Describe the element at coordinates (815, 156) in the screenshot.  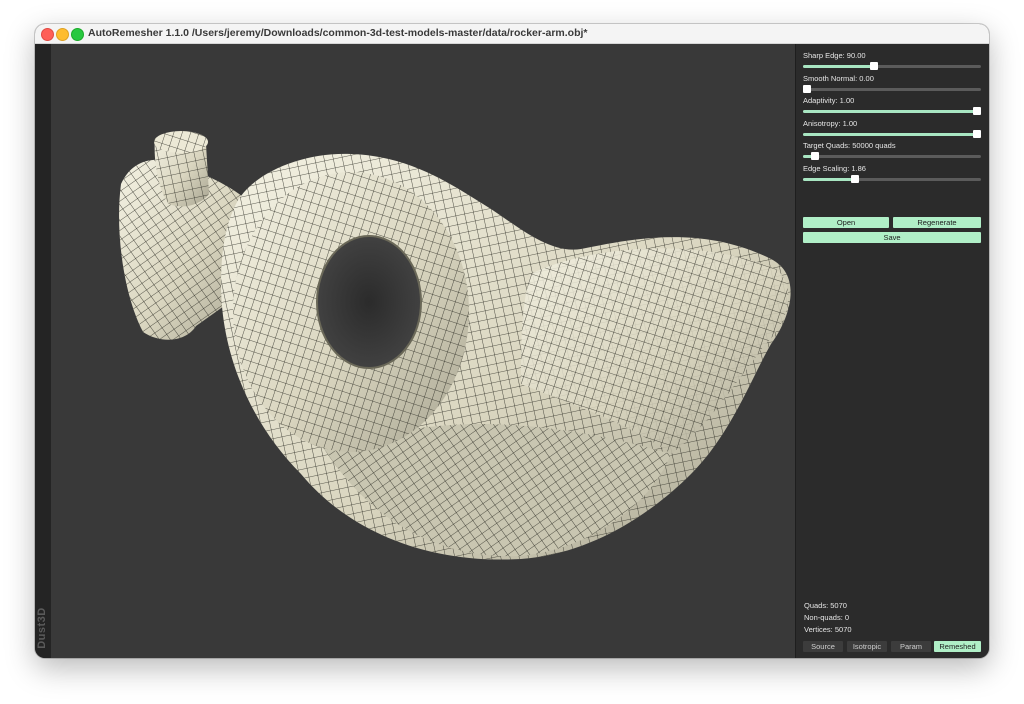
I see `target-quads-slider-thumb` at that location.